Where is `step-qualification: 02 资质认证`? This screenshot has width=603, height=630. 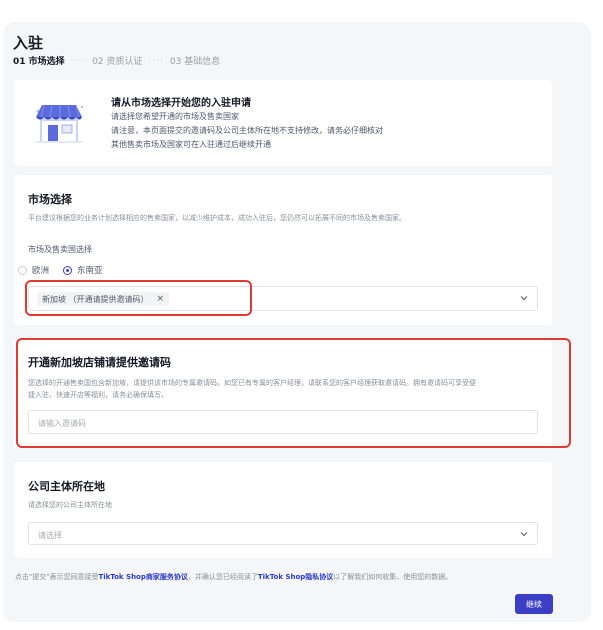
step-qualification: 02 资质认证 is located at coordinates (117, 62).